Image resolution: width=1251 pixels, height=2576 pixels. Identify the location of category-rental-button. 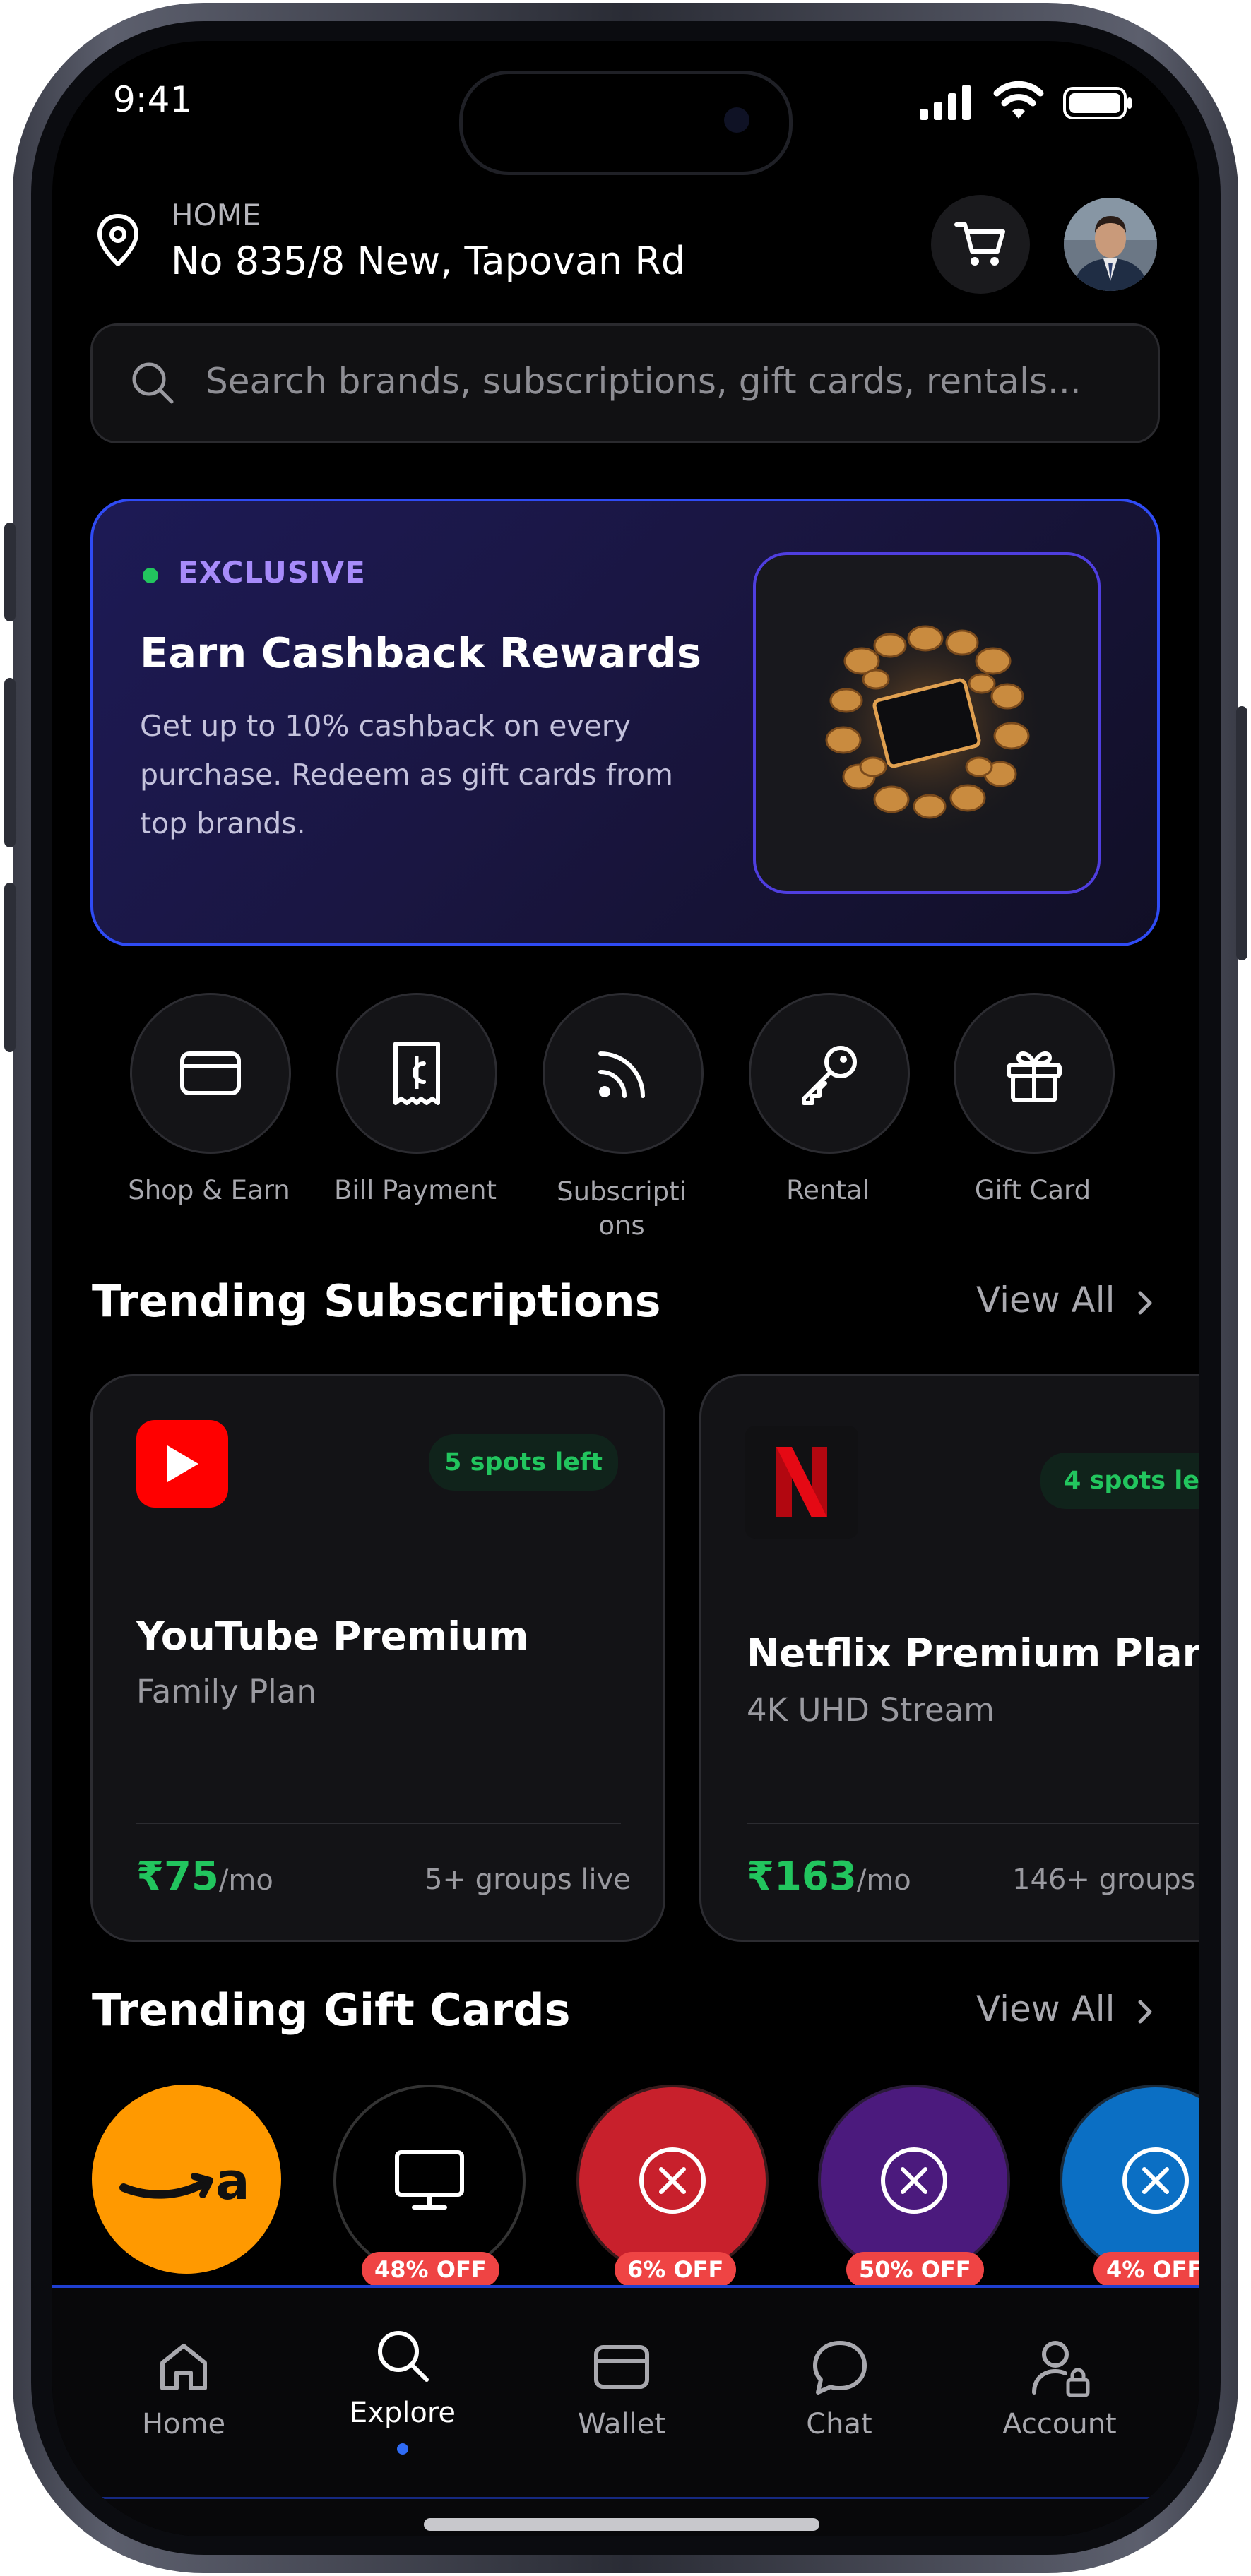
(829, 1073).